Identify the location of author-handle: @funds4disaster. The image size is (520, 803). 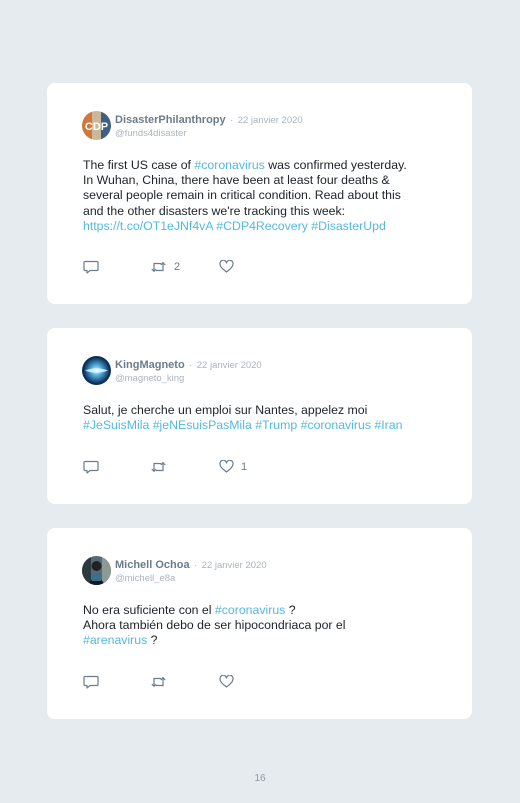
(209, 133).